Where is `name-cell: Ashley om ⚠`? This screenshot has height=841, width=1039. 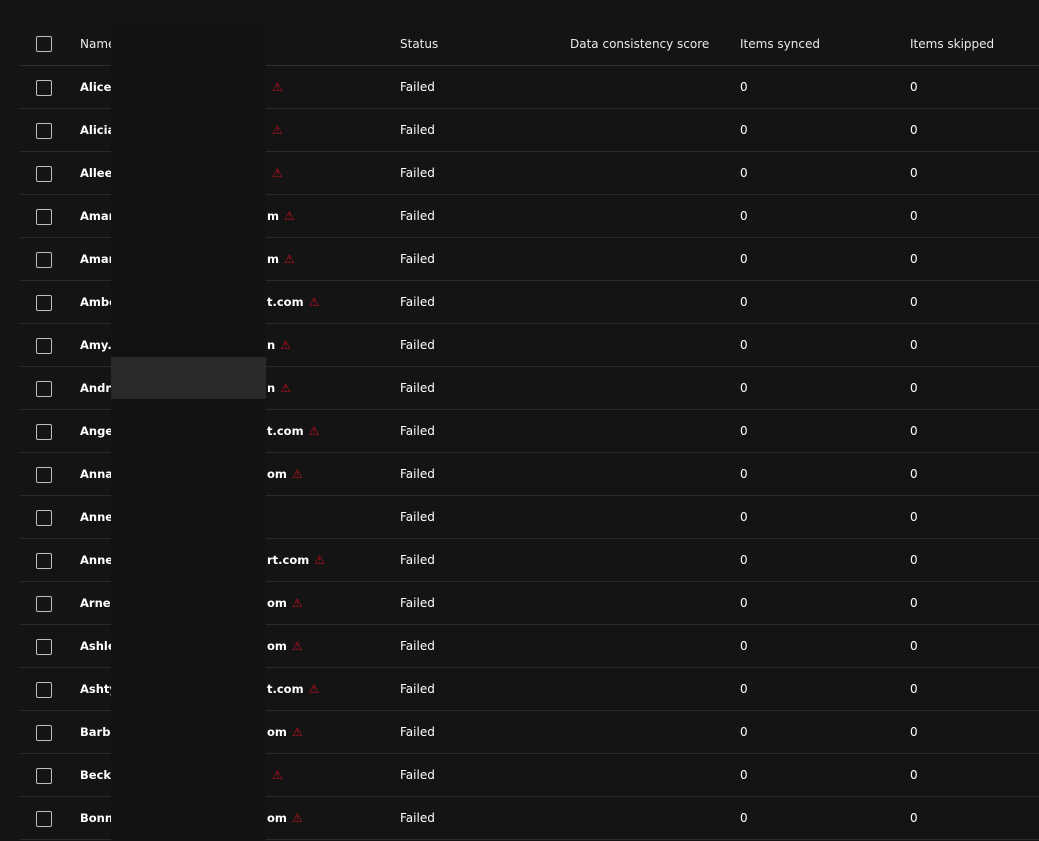 name-cell: Ashley om ⚠ is located at coordinates (191, 646).